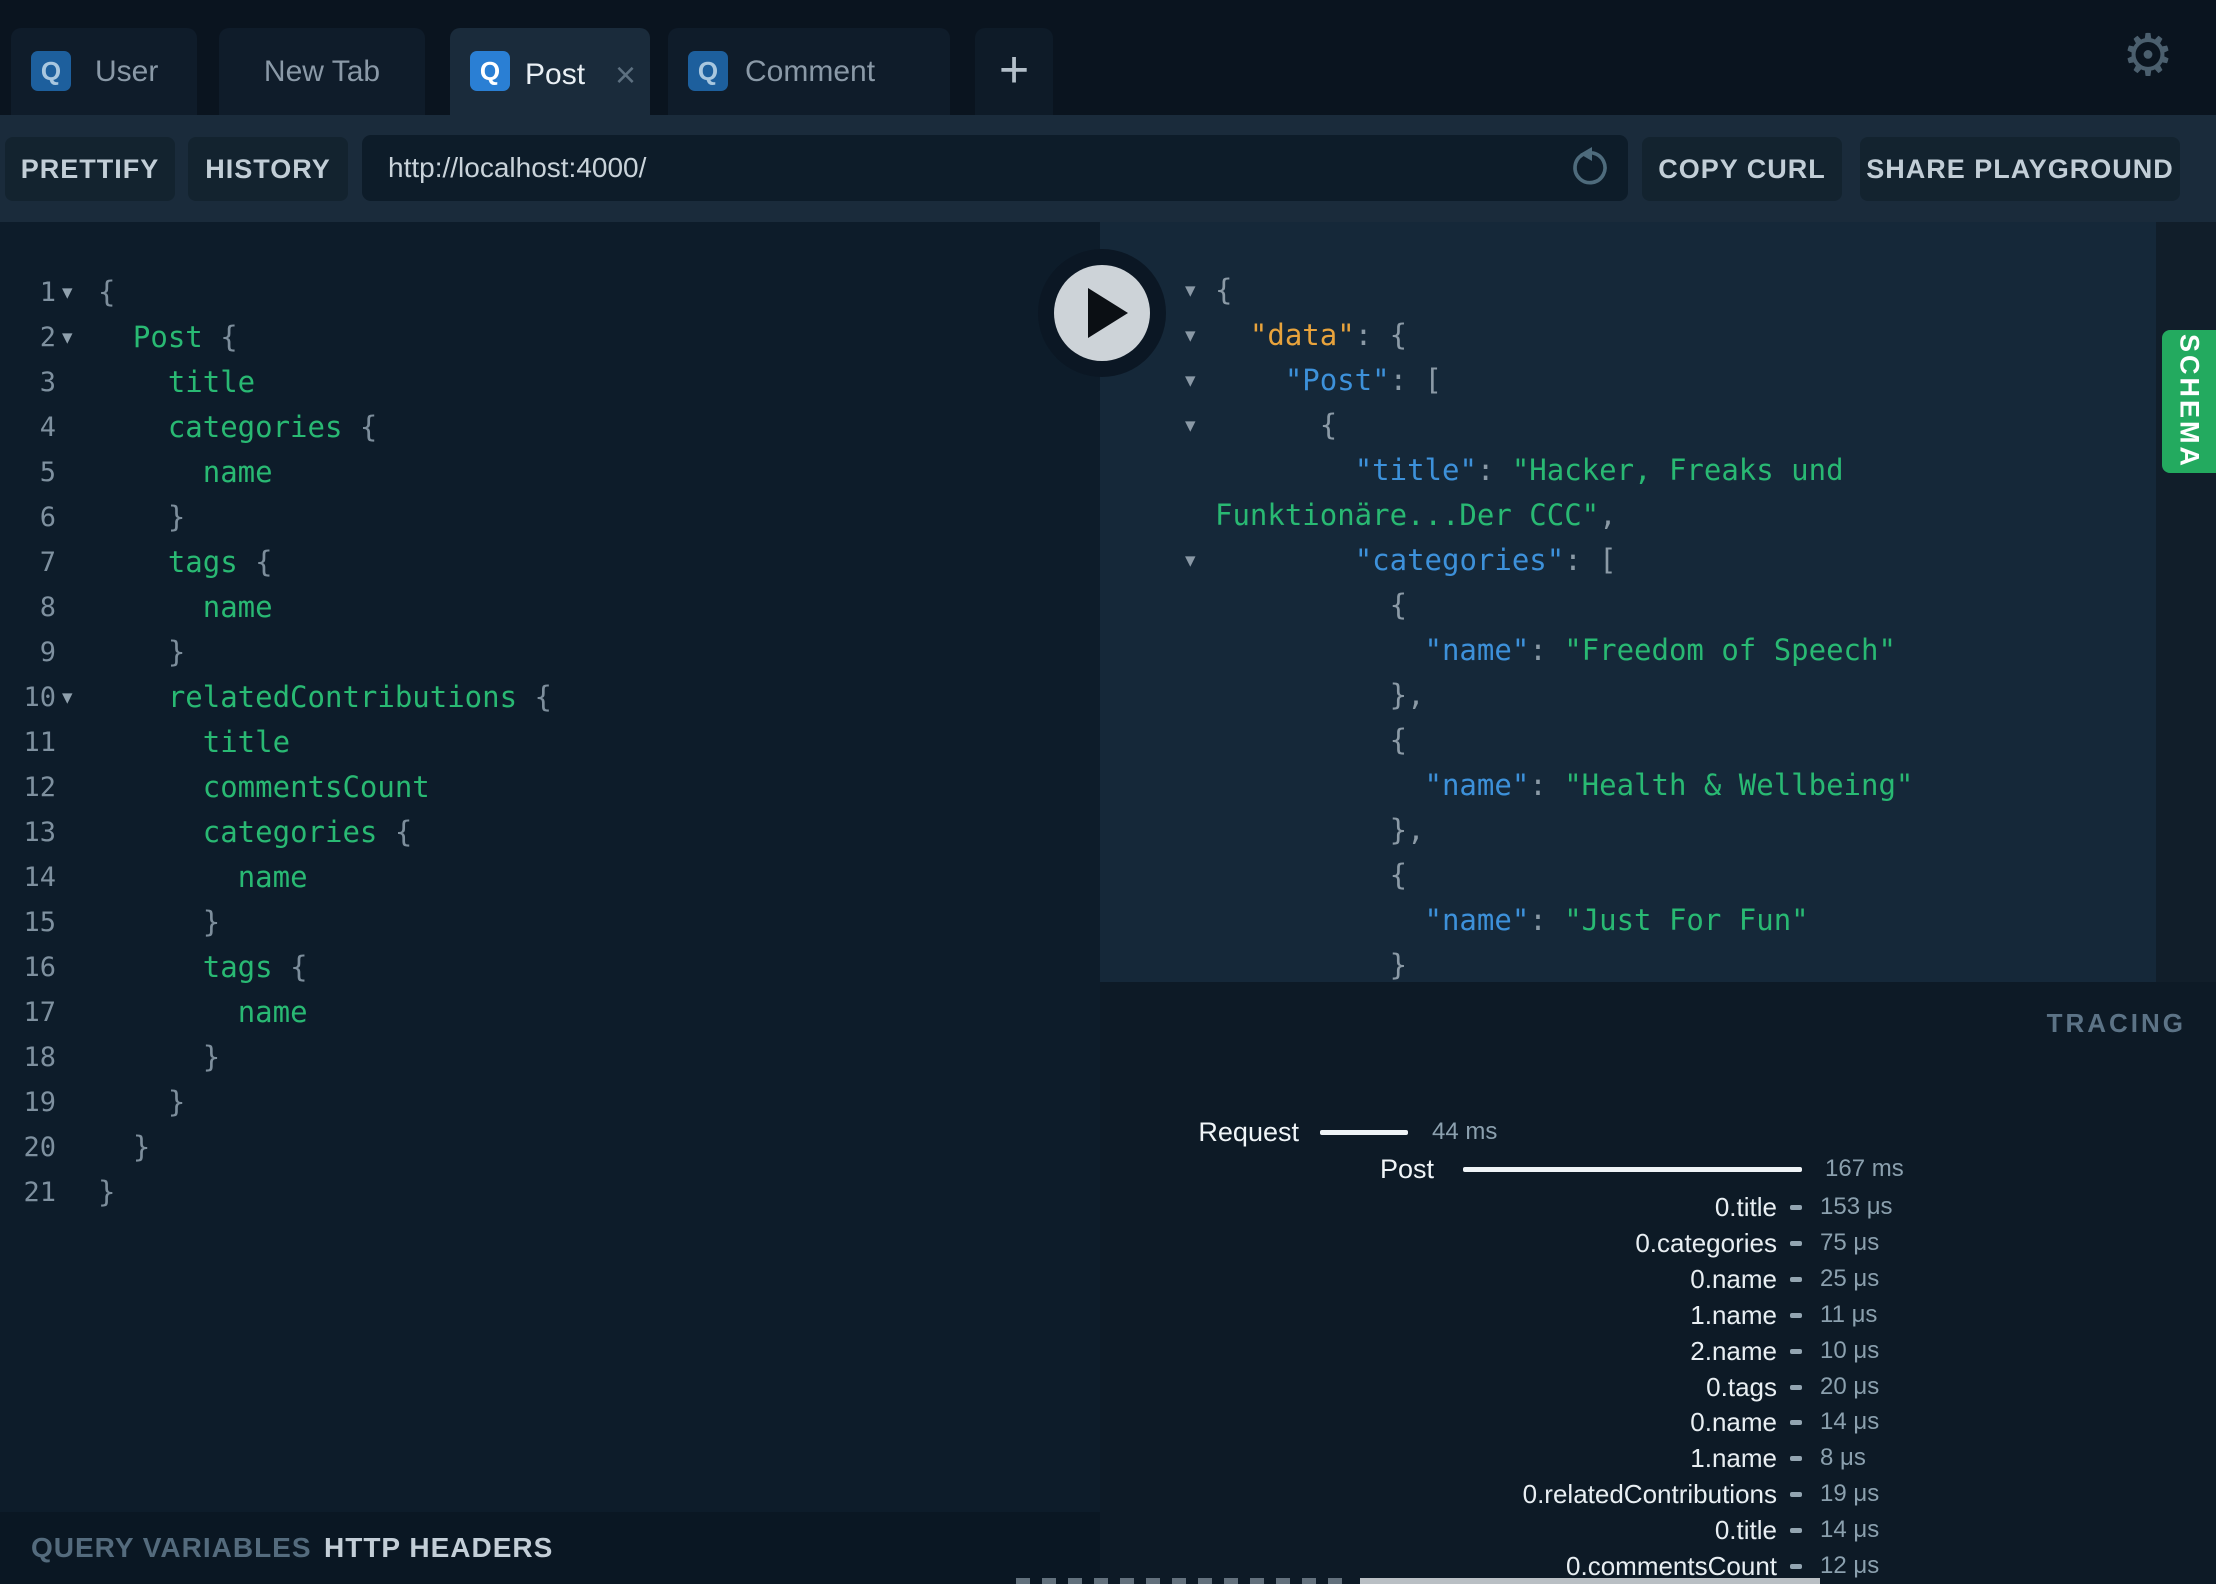  I want to click on tracing-post-row: Post 167 ms, so click(1658, 1169).